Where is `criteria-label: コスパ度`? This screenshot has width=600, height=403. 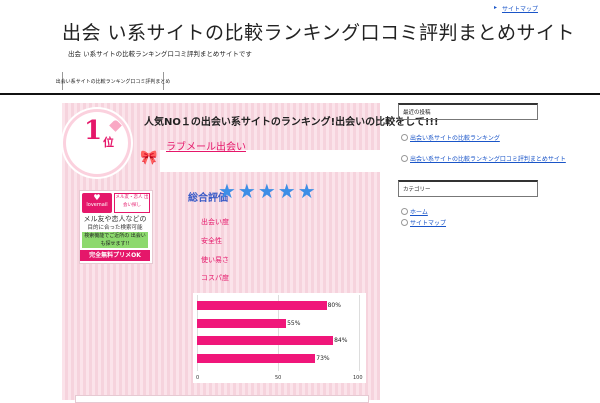
criteria-label: コスパ度 is located at coordinates (215, 278).